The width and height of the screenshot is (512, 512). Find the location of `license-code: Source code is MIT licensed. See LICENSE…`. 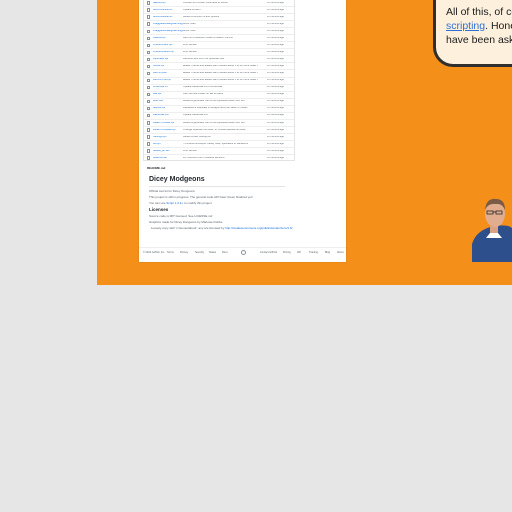

license-code: Source code is MIT licensed. See LICENSE… is located at coordinates (181, 216).